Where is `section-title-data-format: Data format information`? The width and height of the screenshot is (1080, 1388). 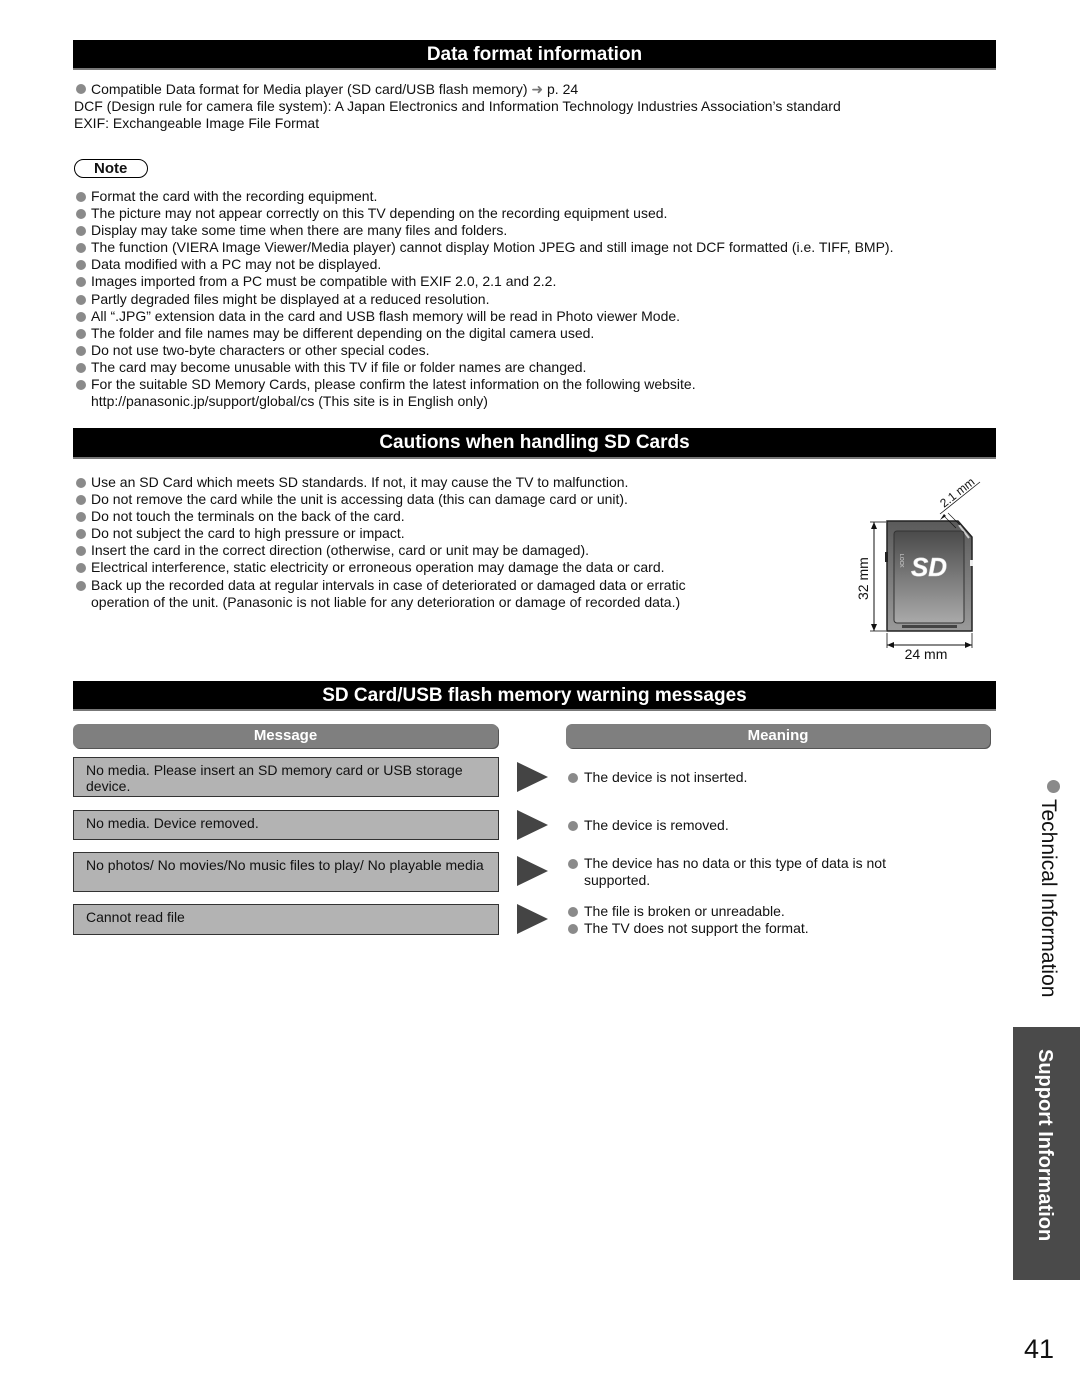
section-title-data-format: Data format information is located at coordinates (534, 55).